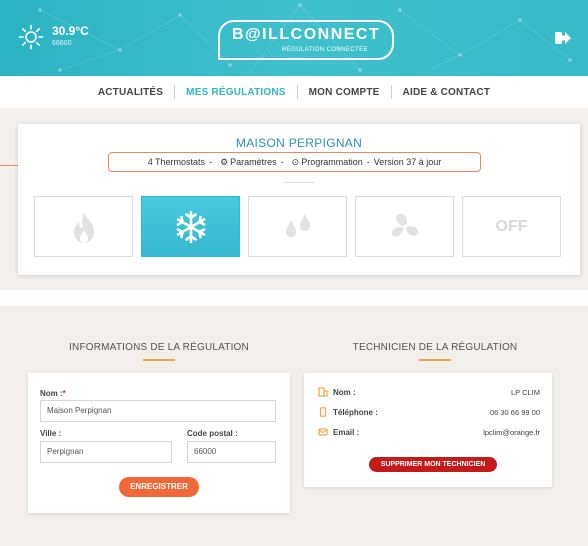 The height and width of the screenshot is (546, 588). What do you see at coordinates (159, 487) in the screenshot?
I see `save-button: ENREGISTRER` at bounding box center [159, 487].